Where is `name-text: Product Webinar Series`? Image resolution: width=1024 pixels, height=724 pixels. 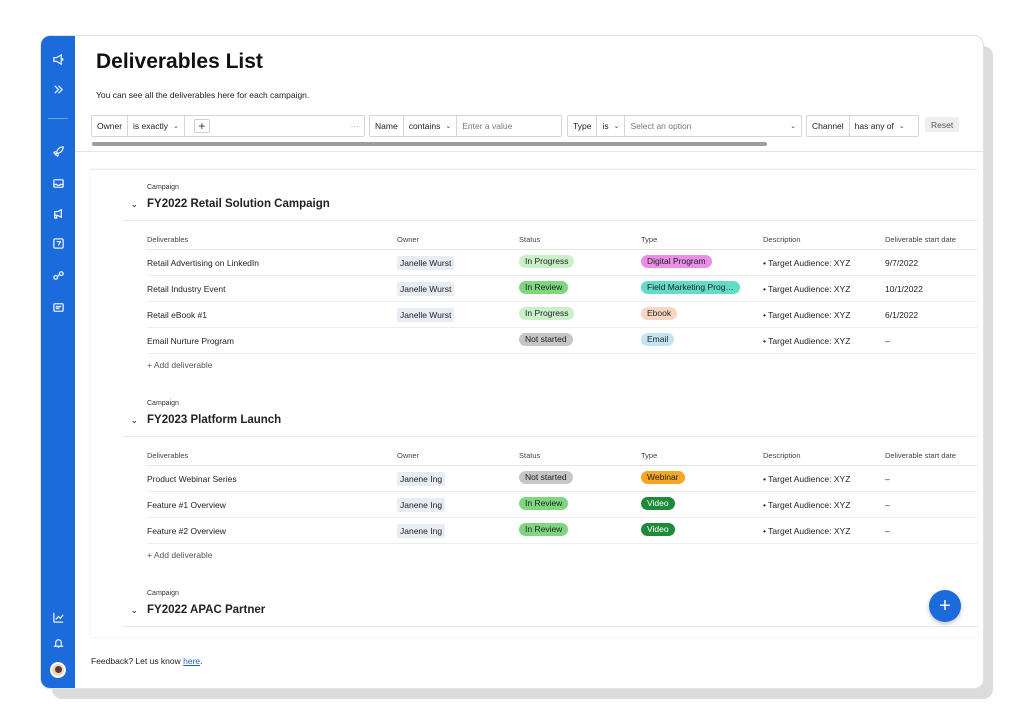 name-text: Product Webinar Series is located at coordinates (192, 479).